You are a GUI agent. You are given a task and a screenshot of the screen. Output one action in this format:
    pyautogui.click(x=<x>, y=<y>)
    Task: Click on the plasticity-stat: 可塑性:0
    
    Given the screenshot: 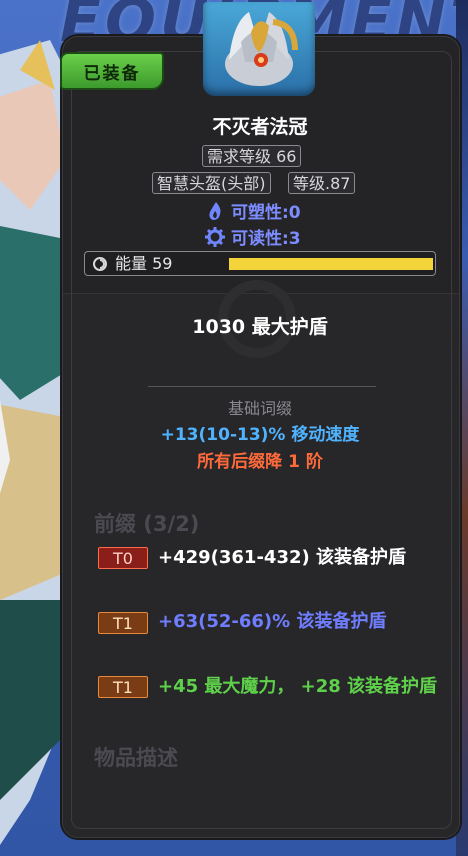 What is the action you would take?
    pyautogui.click(x=254, y=210)
    